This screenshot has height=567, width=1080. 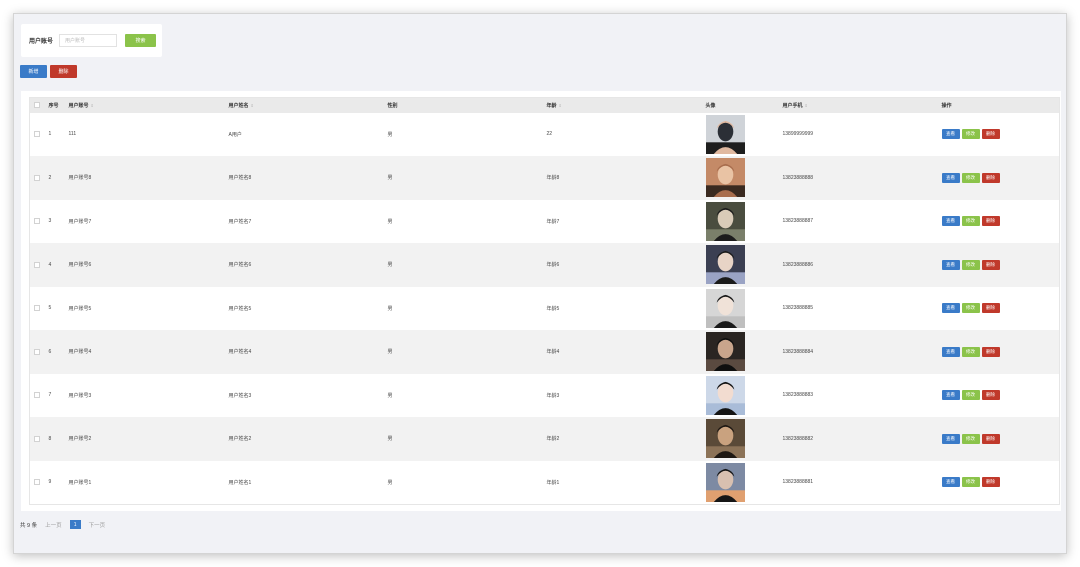 I want to click on table-header-row: 序号 用户账号 ⇕ 用户姓名 ⇕ 性别 年龄 ⇕ 头像 用户手机 ⇕ 操作, so click(x=544, y=105).